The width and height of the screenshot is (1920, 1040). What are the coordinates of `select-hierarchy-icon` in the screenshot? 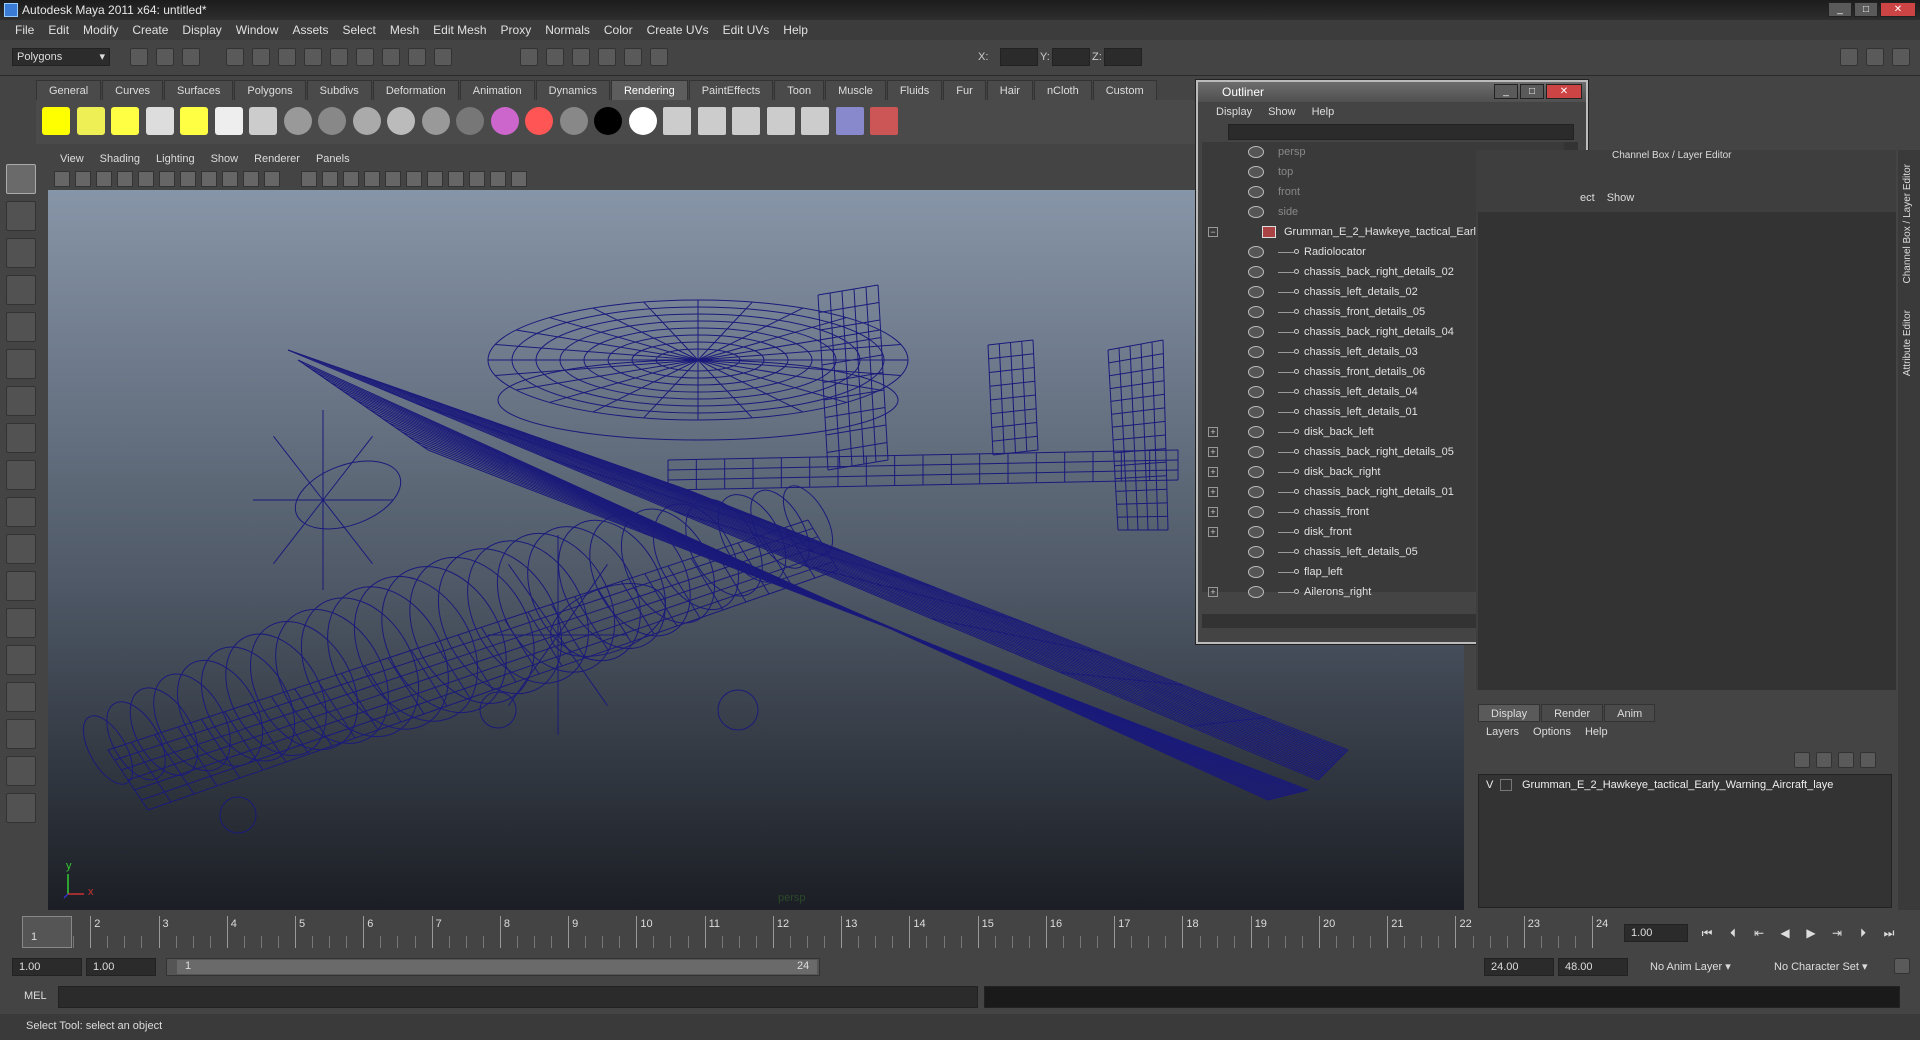 It's located at (235, 57).